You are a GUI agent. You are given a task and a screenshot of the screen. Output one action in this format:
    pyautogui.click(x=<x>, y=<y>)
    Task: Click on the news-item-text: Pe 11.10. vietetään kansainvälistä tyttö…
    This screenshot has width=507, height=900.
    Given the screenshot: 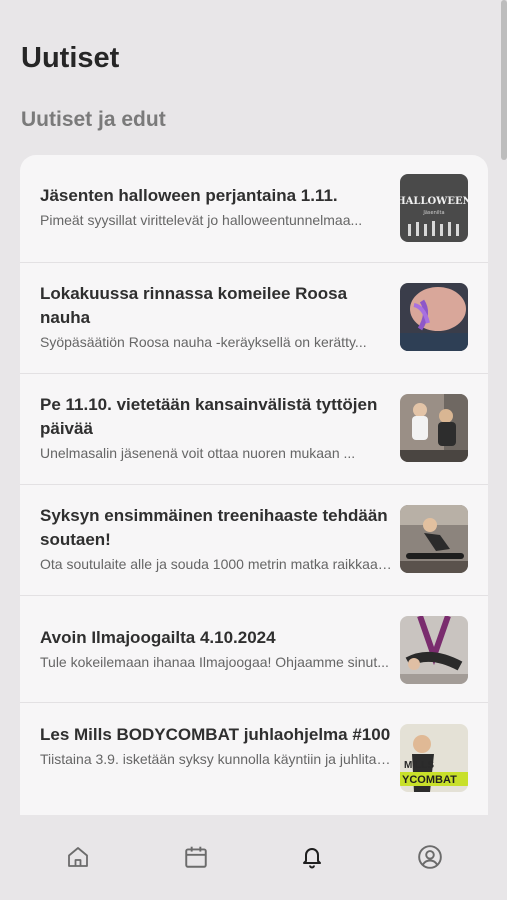 What is the action you would take?
    pyautogui.click(x=216, y=427)
    